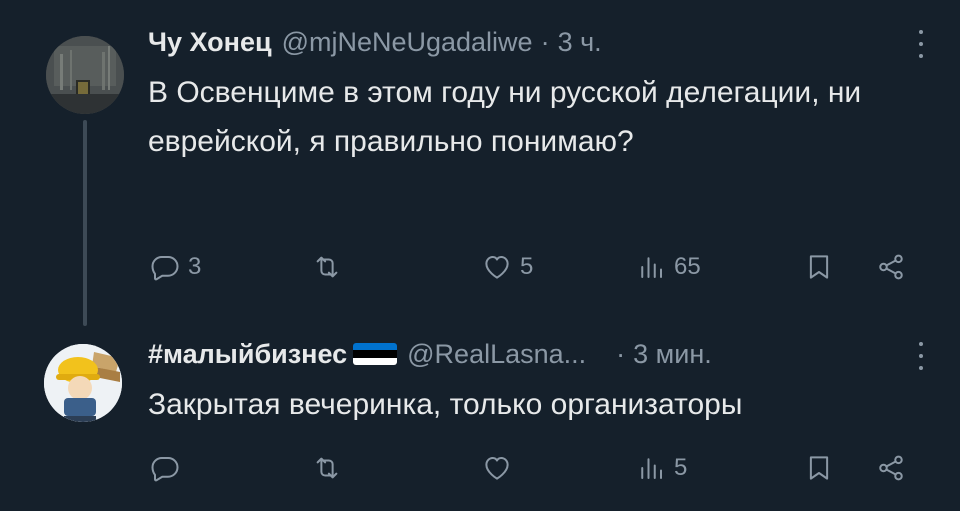 Image resolution: width=960 pixels, height=511 pixels. I want to click on estonia-flag-icon, so click(375, 354).